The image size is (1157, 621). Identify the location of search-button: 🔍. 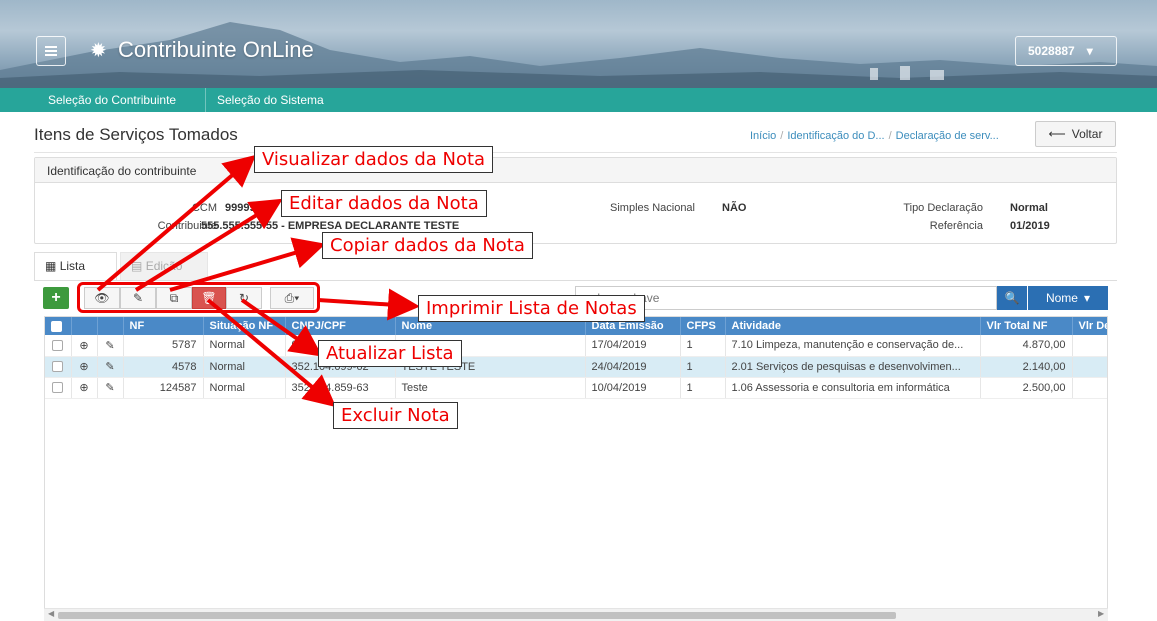
(1012, 298).